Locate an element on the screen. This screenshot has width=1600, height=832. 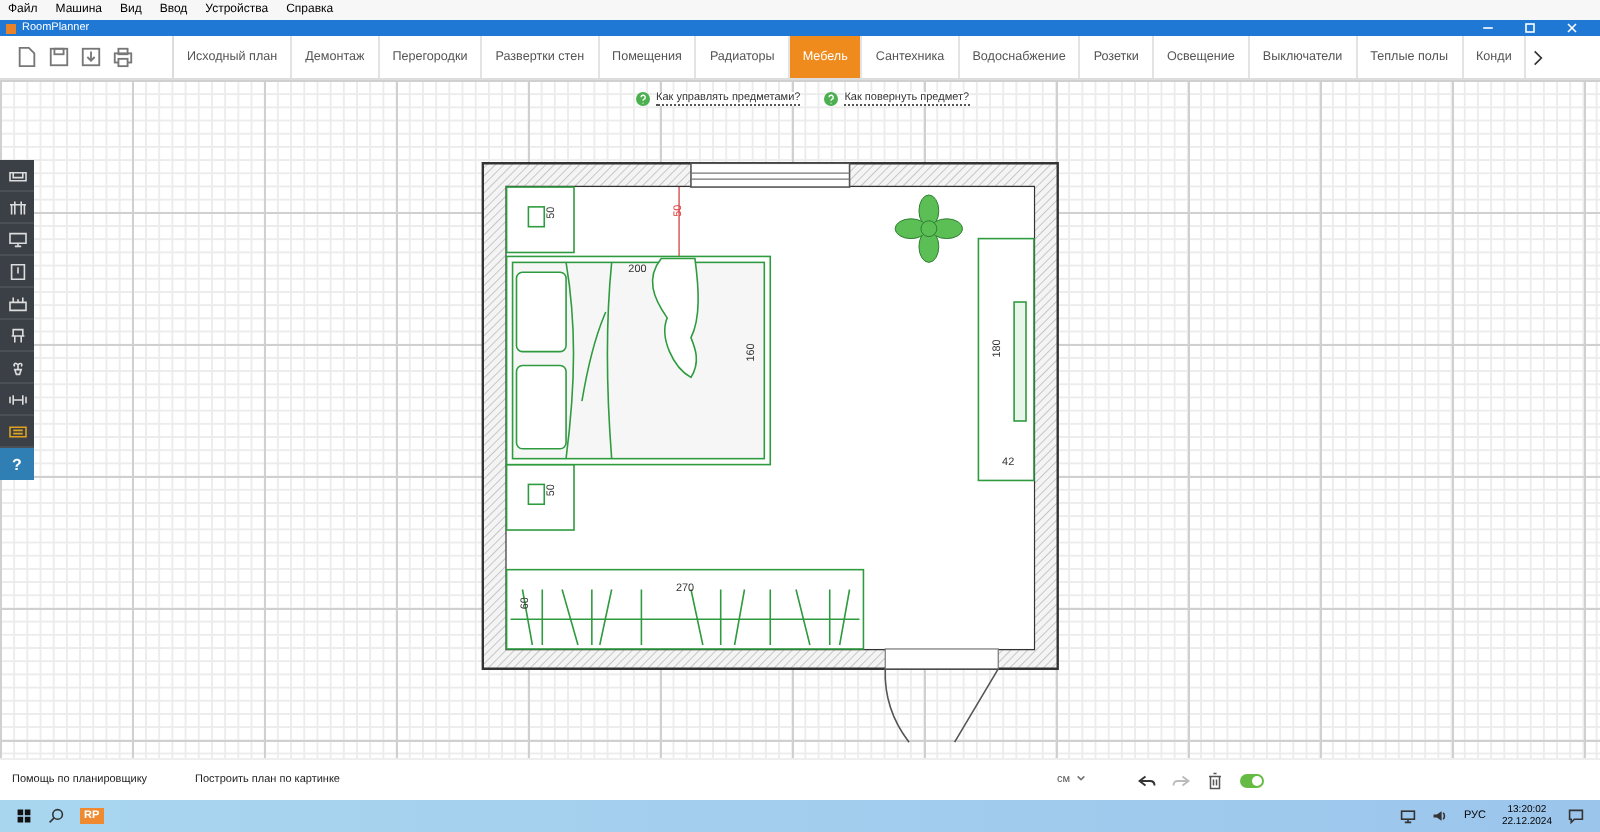
delete-icon is located at coordinates (1215, 780).